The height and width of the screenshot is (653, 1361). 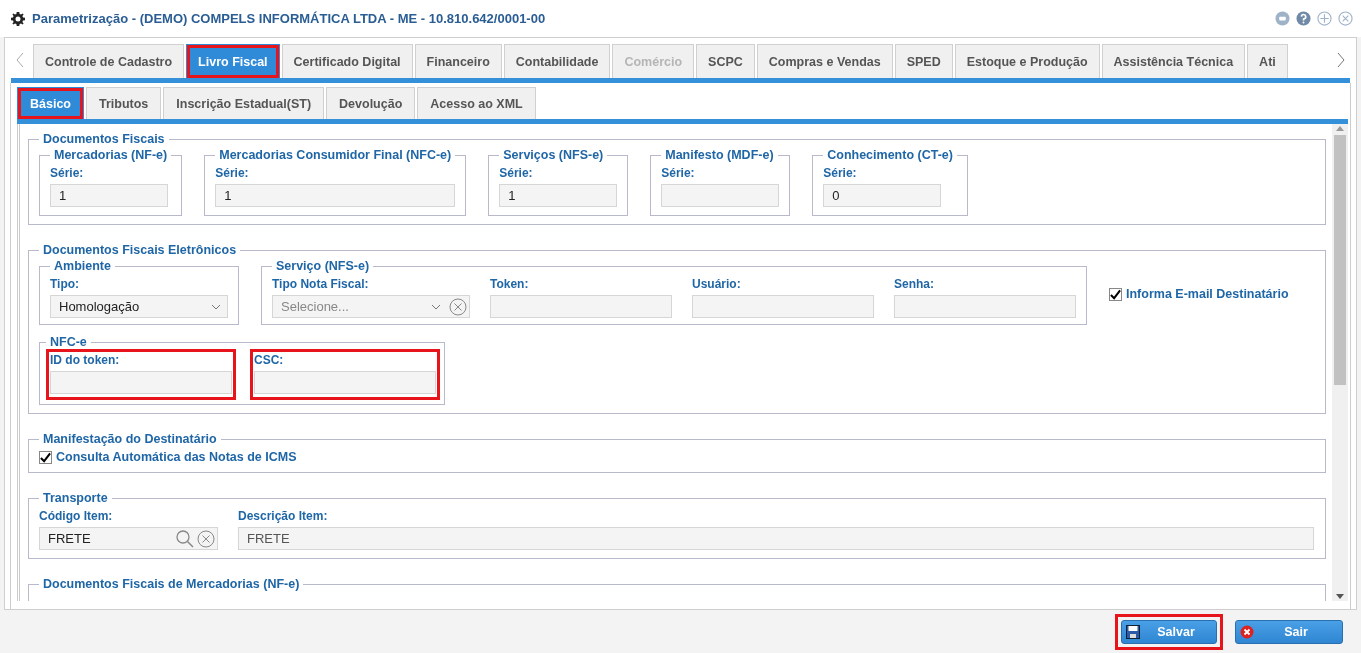 I want to click on search-icon, so click(x=185, y=538).